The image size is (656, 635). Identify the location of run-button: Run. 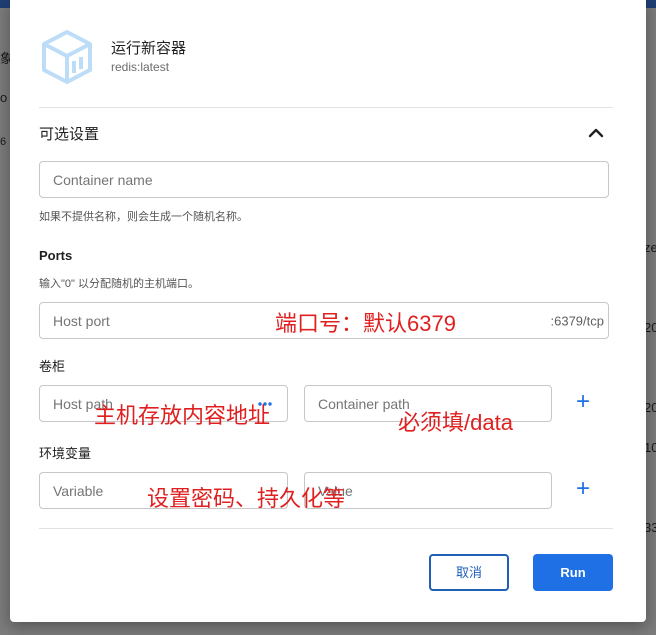
(573, 572).